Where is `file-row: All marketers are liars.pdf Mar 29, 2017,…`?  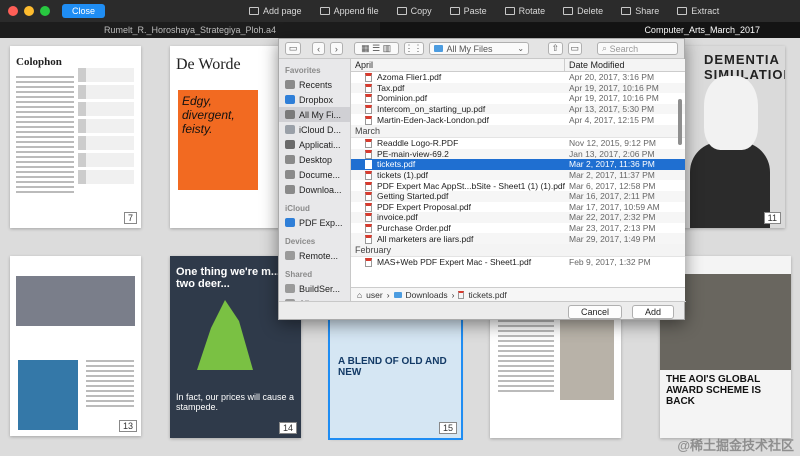
file-row: All marketers are liars.pdf Mar 29, 2017,… is located at coordinates (518, 238).